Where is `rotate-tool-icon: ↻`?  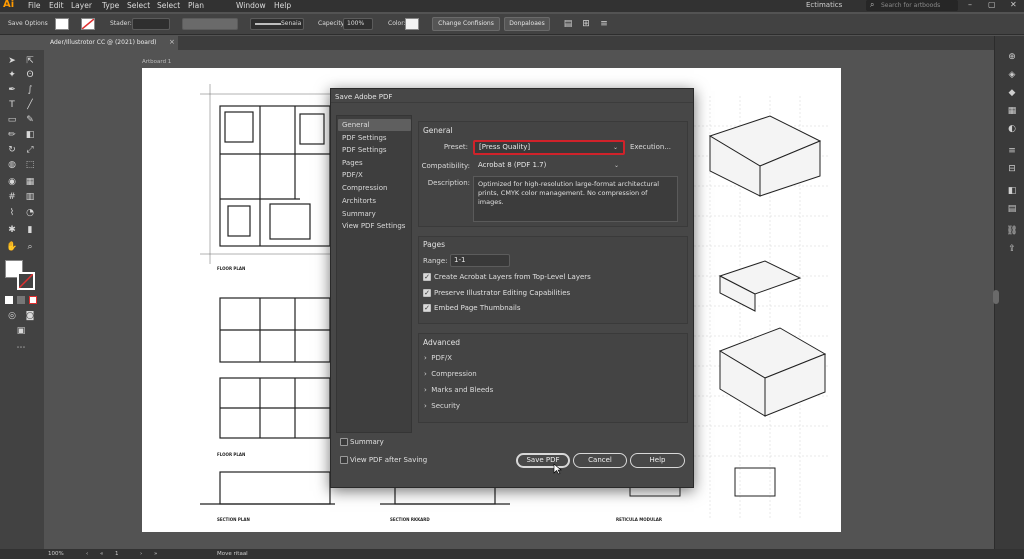 rotate-tool-icon: ↻ is located at coordinates (12, 150).